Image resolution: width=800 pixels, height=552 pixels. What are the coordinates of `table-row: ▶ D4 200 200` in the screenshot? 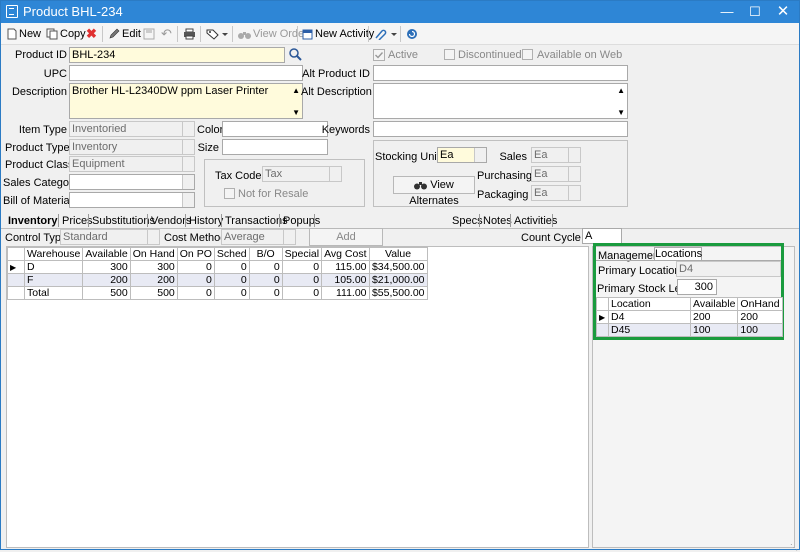 It's located at (689, 317).